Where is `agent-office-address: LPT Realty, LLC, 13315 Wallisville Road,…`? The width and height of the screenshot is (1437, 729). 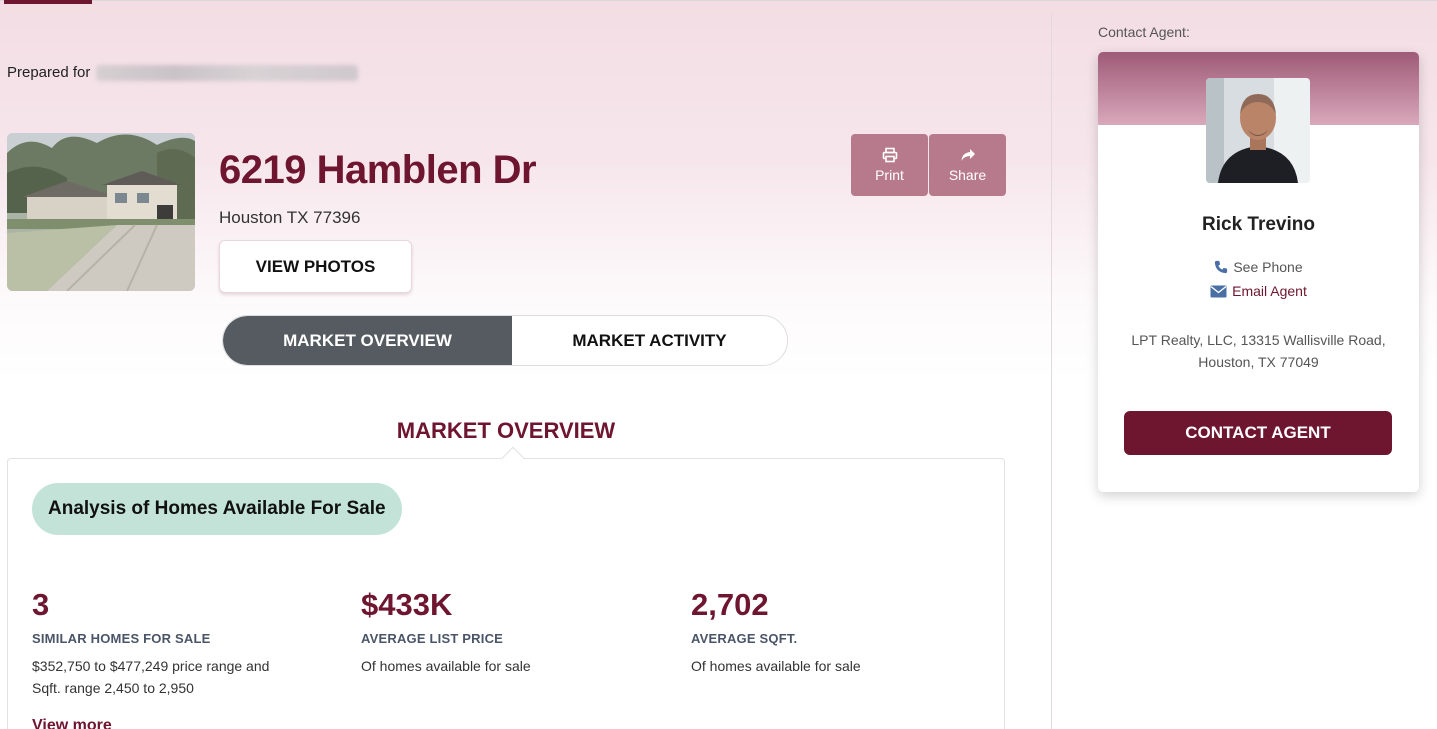 agent-office-address: LPT Realty, LLC, 13315 Wallisville Road,… is located at coordinates (1258, 351).